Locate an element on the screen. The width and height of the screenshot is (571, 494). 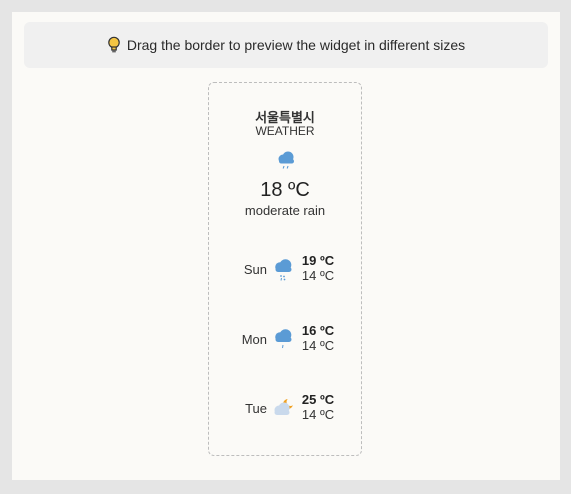
current-description: moderate rain is located at coordinates (285, 210).